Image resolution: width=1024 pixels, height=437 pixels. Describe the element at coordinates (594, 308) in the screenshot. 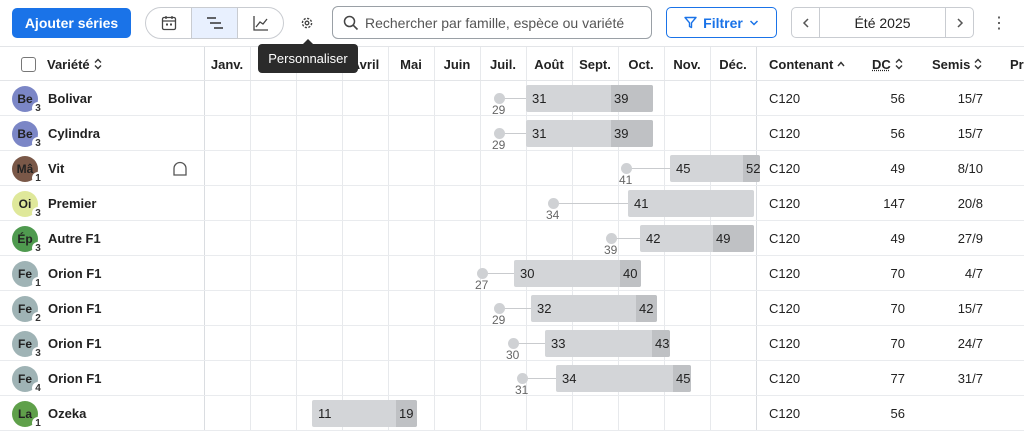

I see `timeline-bar: 32 42` at that location.